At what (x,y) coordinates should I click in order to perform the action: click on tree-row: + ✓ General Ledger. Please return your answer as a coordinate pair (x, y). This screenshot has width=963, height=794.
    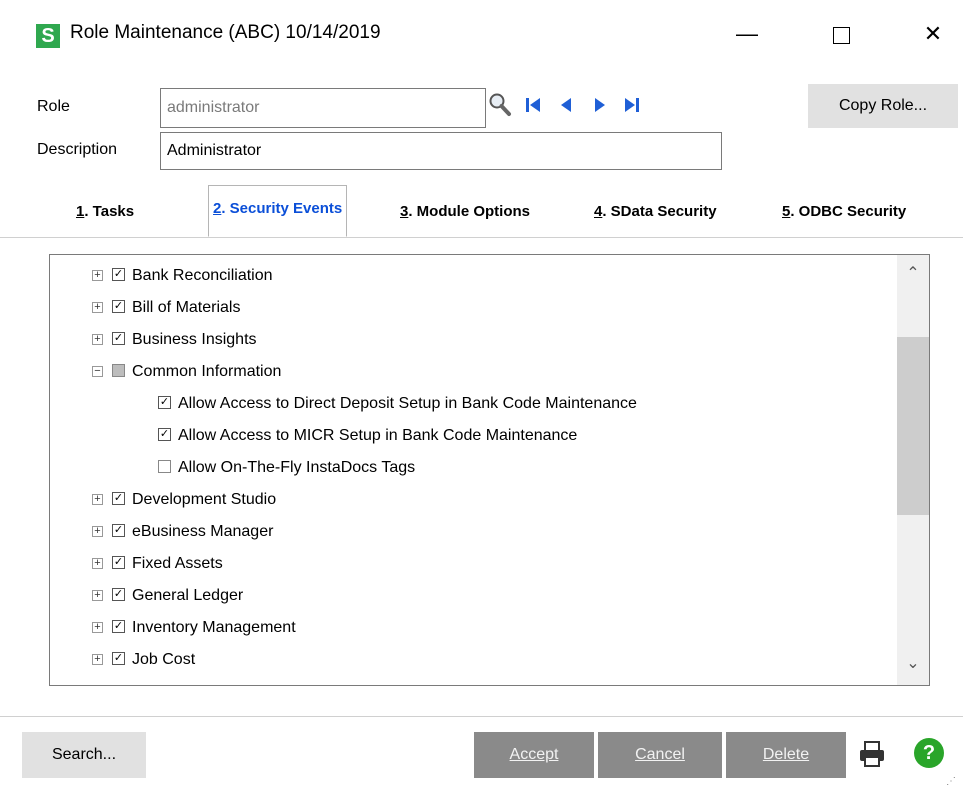
    Looking at the image, I should click on (472, 596).